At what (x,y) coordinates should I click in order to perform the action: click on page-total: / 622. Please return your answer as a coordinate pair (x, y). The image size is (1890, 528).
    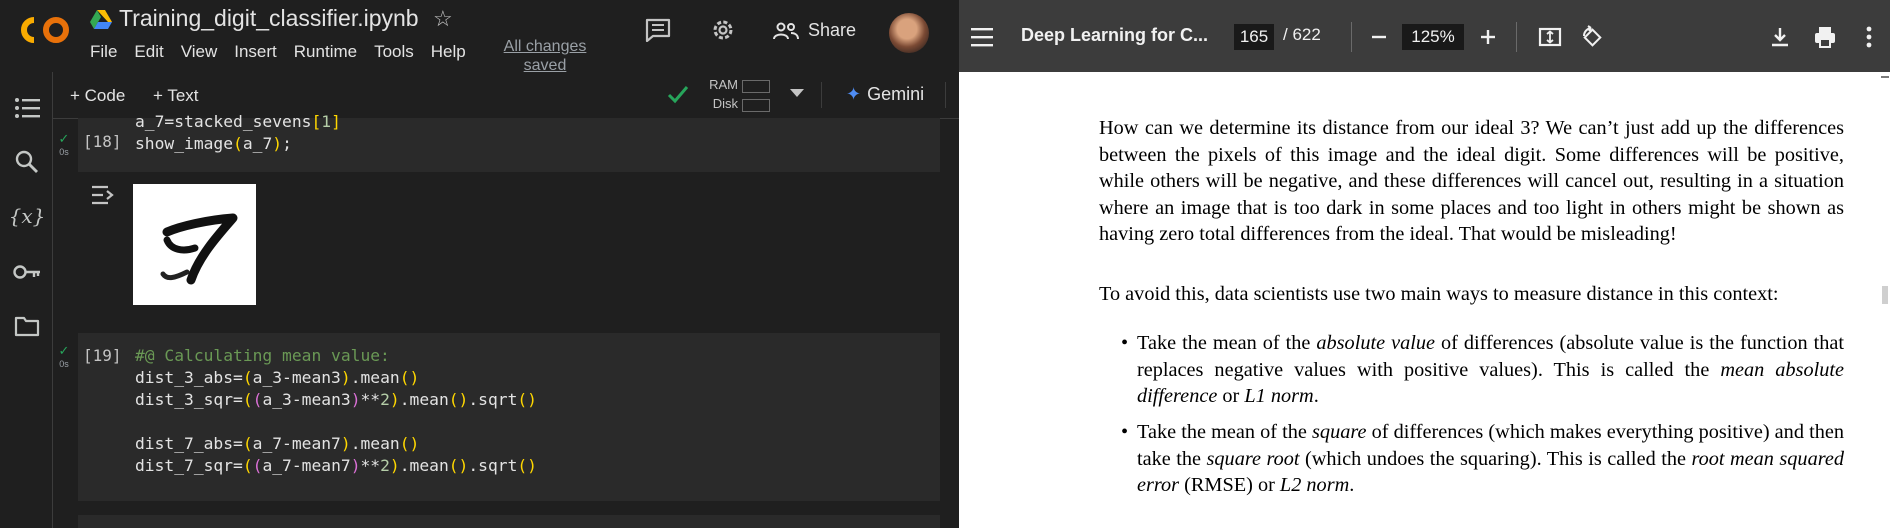
    Looking at the image, I should click on (1302, 34).